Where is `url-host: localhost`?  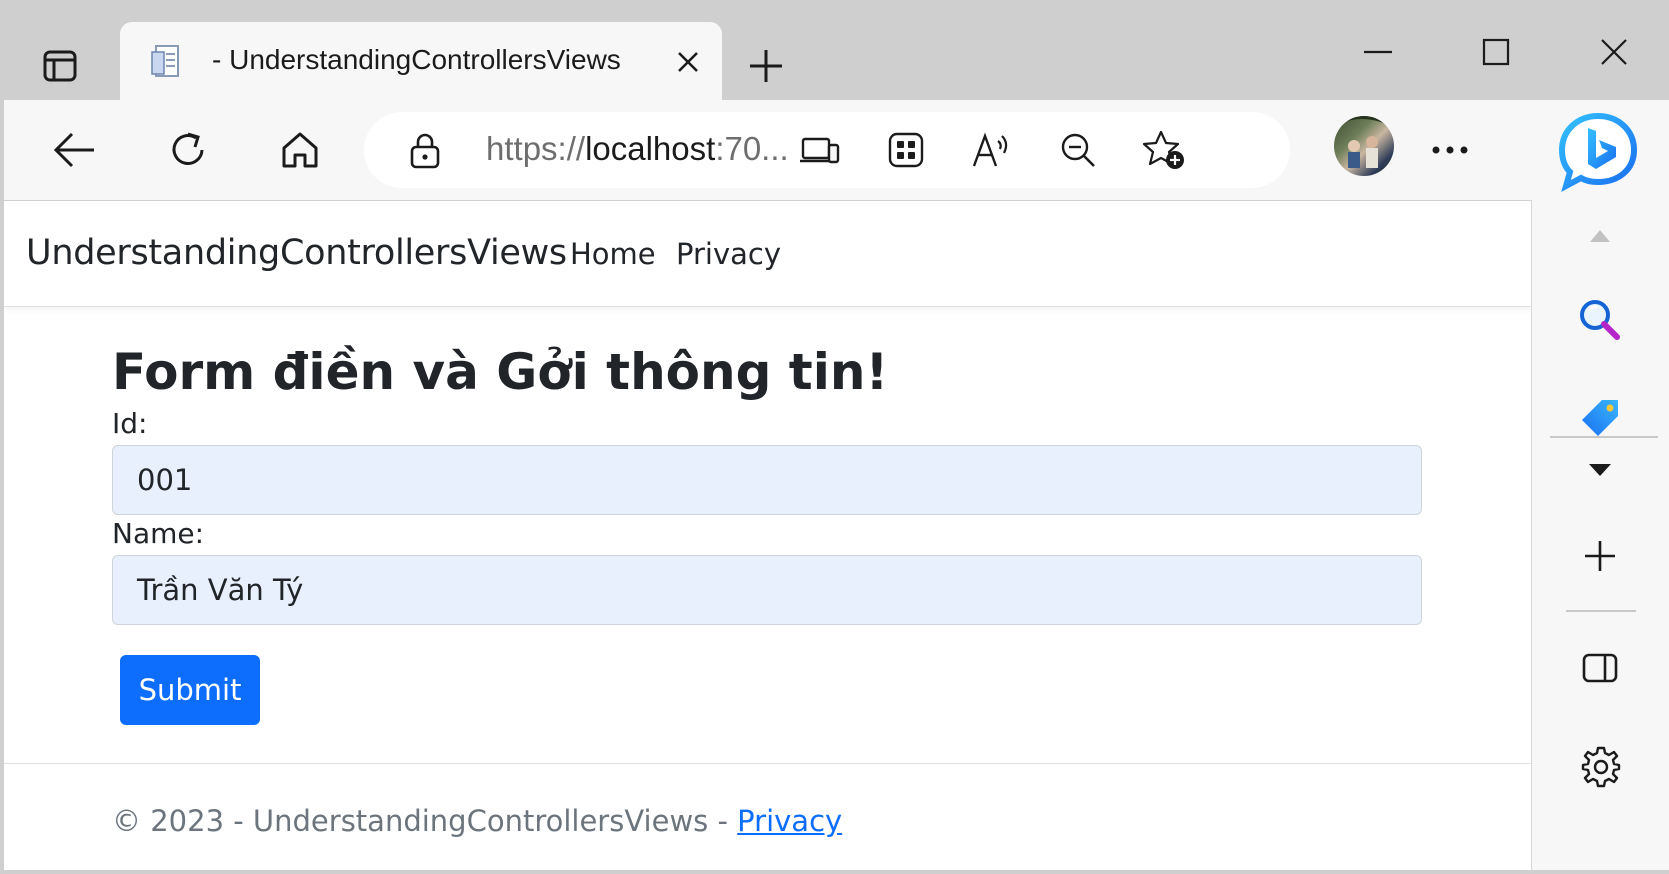 url-host: localhost is located at coordinates (650, 148).